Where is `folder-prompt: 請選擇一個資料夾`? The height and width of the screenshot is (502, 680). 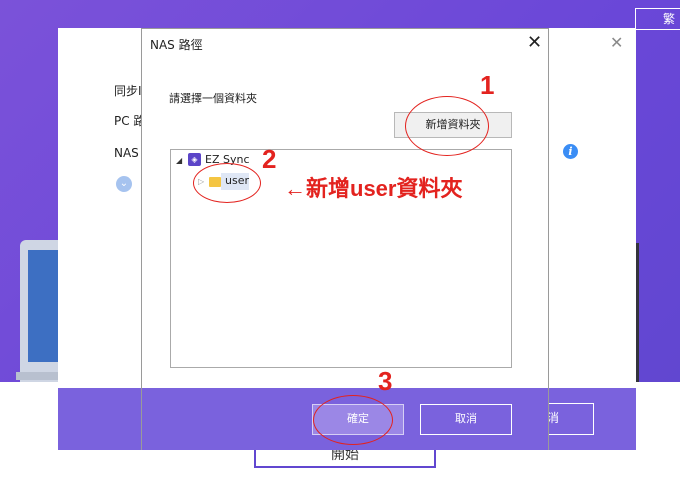
folder-prompt: 請選擇一個資料夾 is located at coordinates (213, 98).